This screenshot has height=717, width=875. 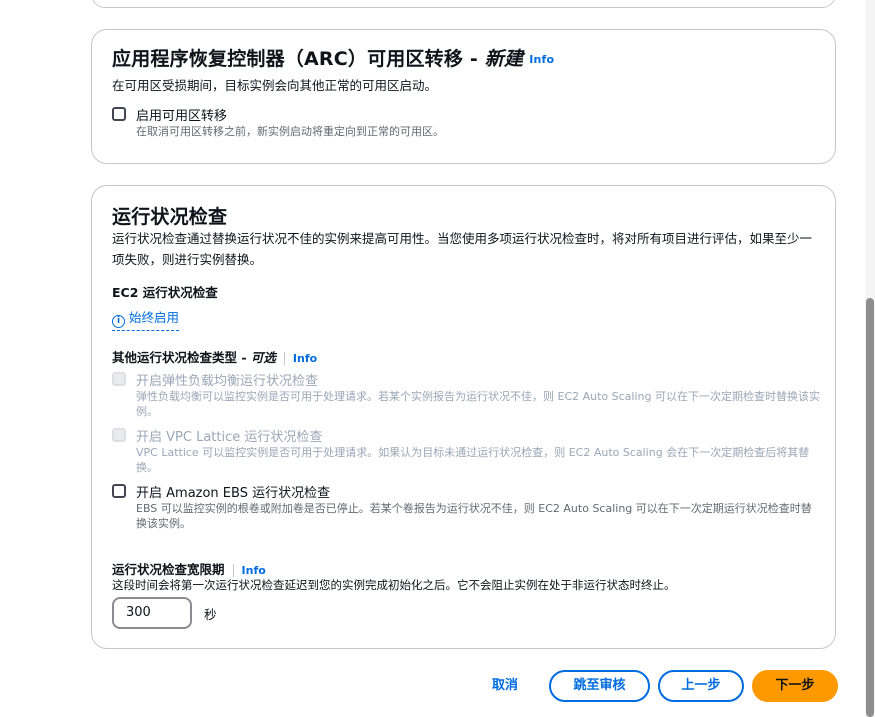 I want to click on elb-health-checkbox, so click(x=119, y=379).